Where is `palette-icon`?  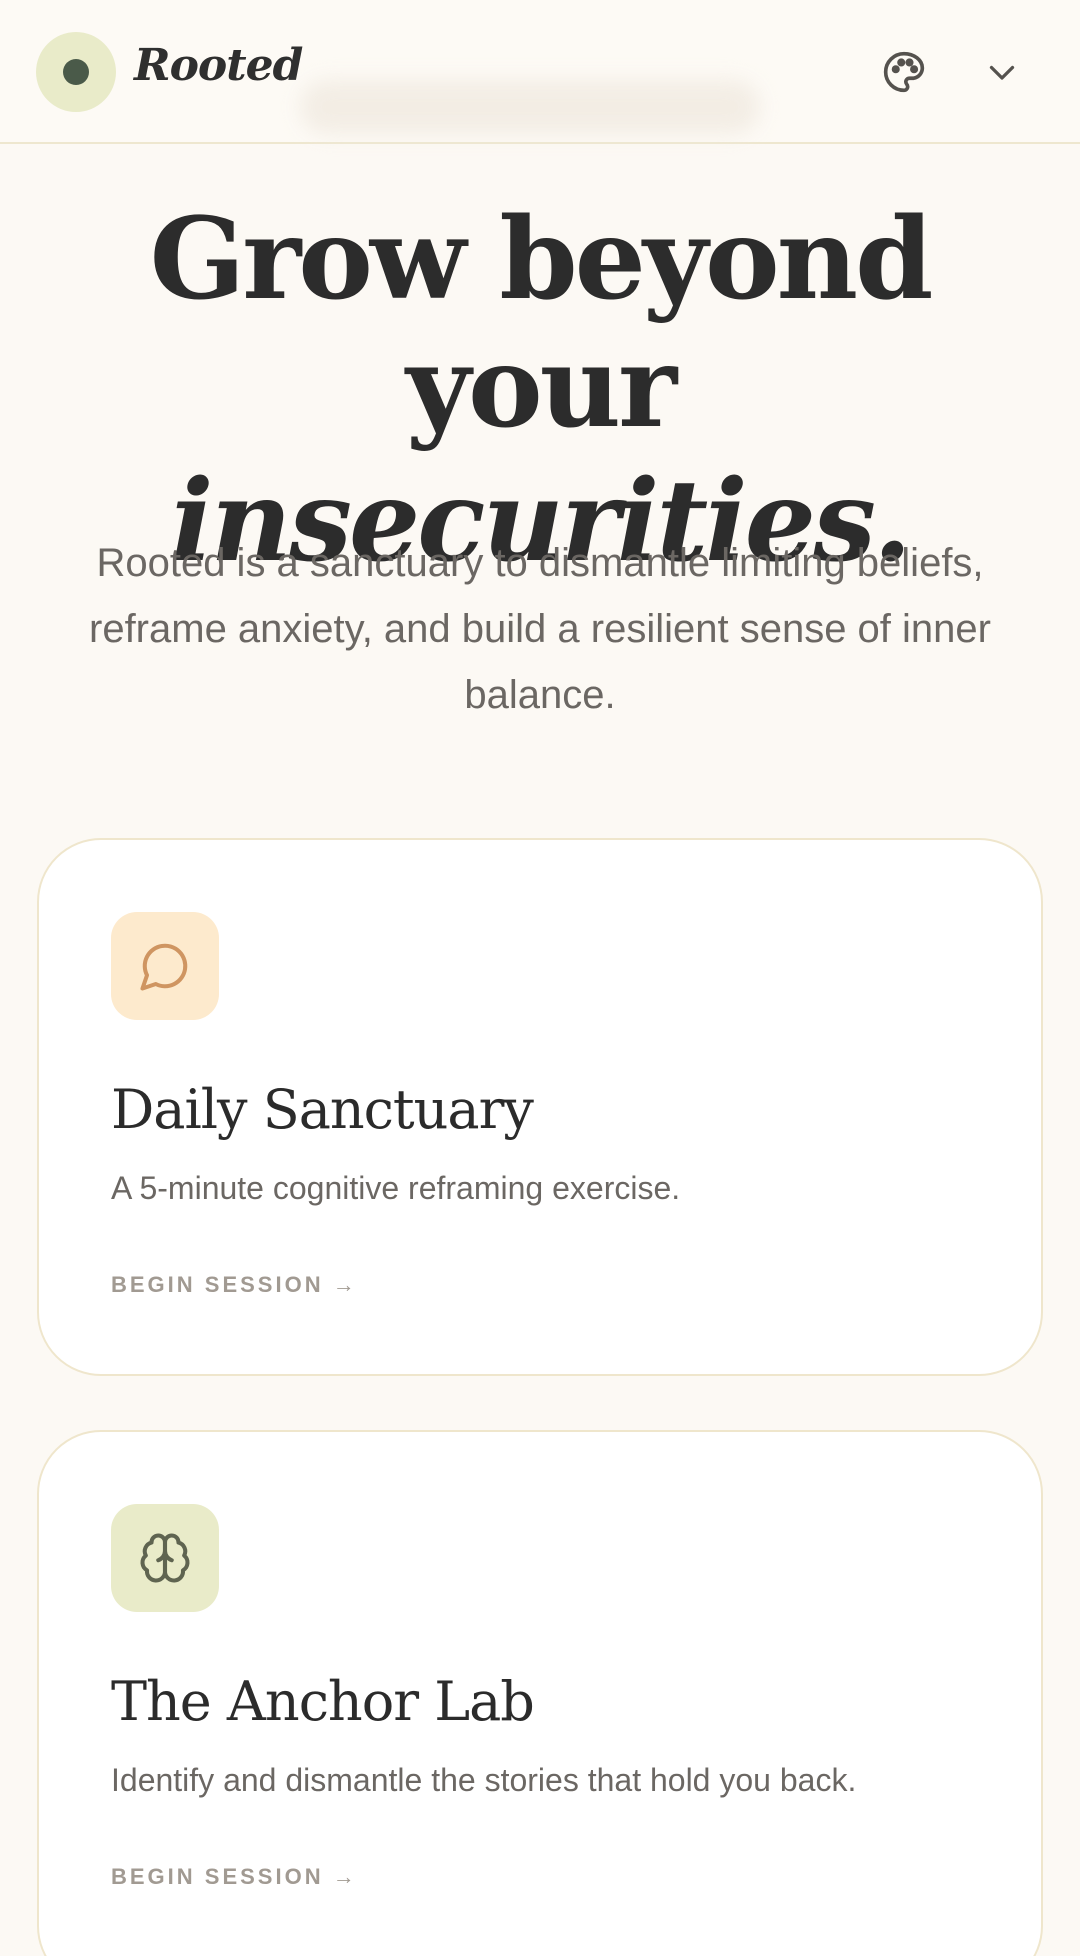
palette-icon is located at coordinates (904, 72).